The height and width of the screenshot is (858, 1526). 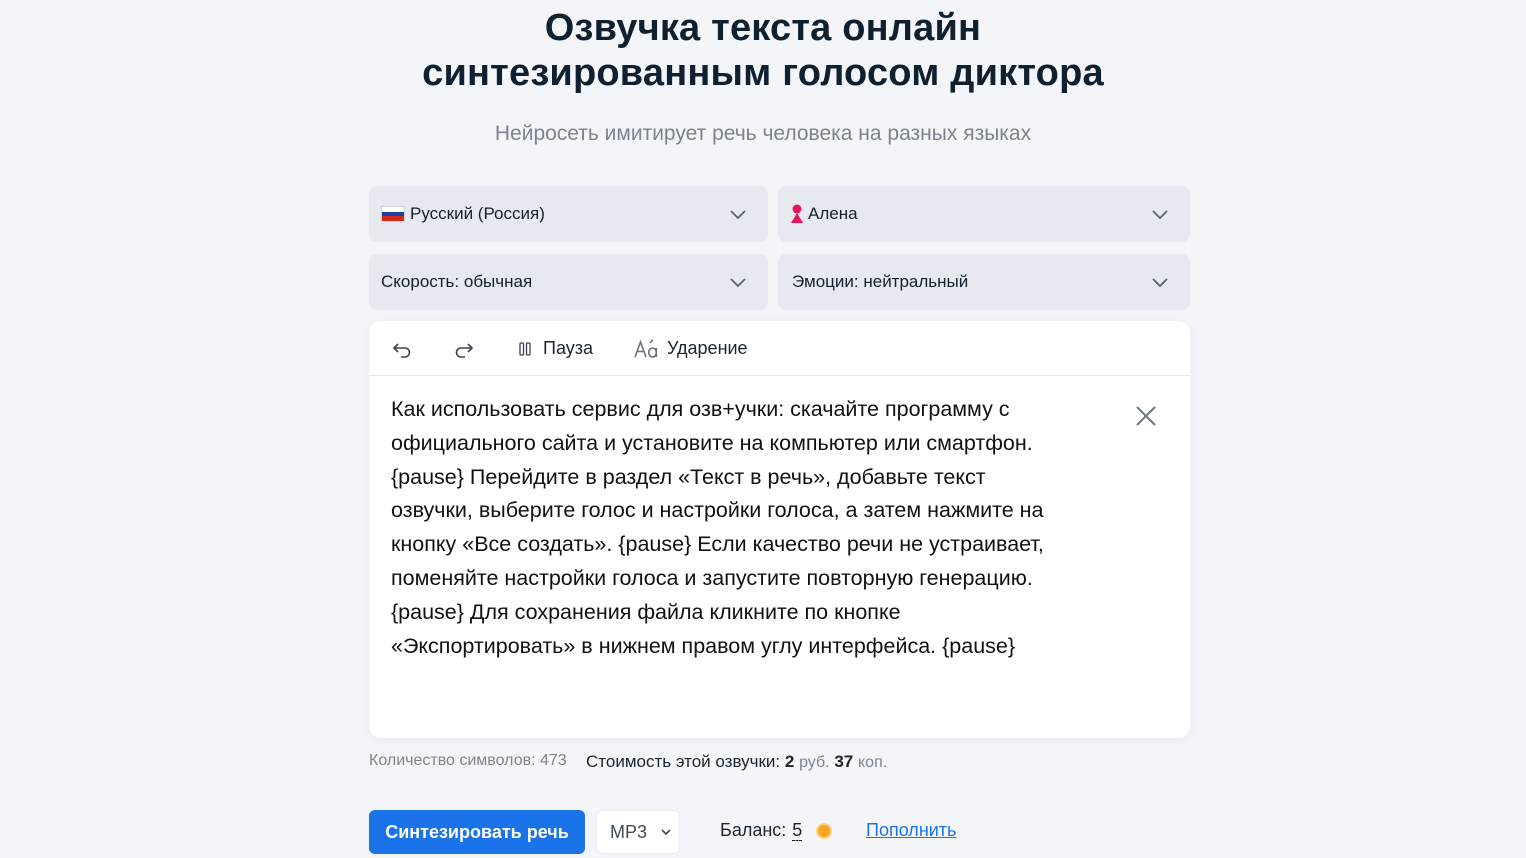 What do you see at coordinates (457, 281) in the screenshot?
I see `speed-select-value: Скорость: обычная` at bounding box center [457, 281].